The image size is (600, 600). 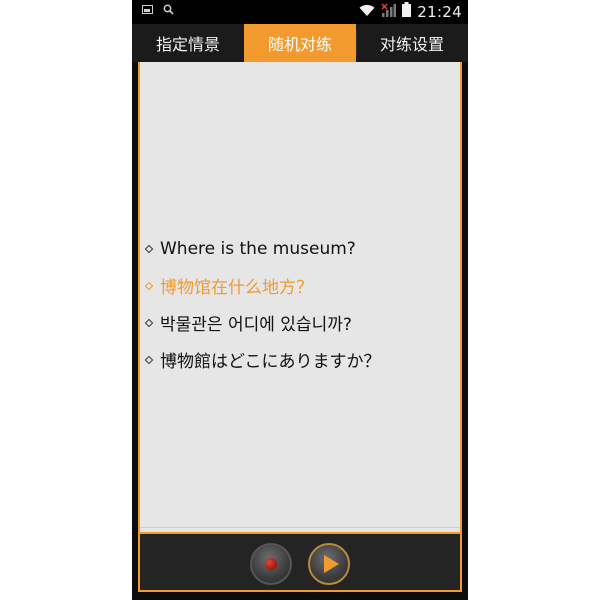 I want to click on play-button, so click(x=329, y=564).